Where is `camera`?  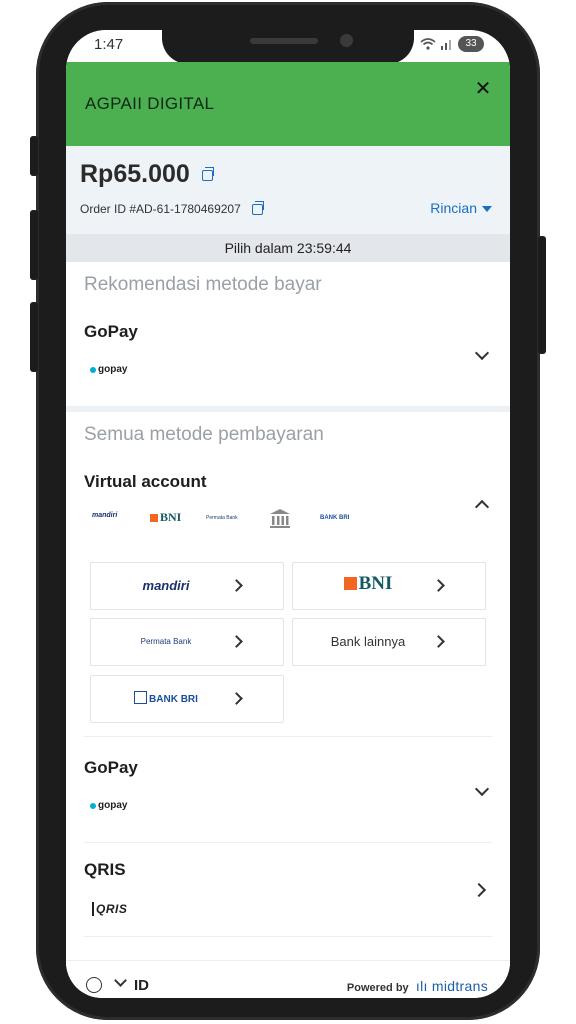 camera is located at coordinates (346, 40).